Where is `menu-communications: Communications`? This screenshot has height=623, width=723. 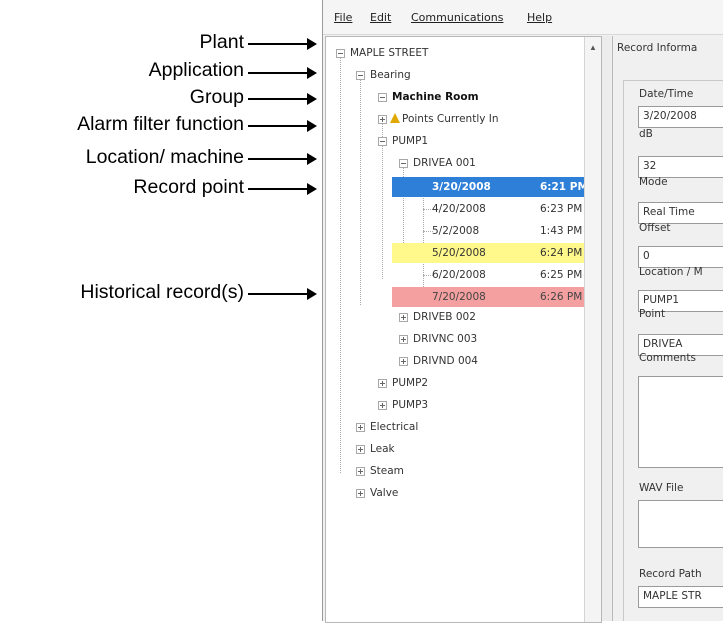
menu-communications: Communications is located at coordinates (457, 17).